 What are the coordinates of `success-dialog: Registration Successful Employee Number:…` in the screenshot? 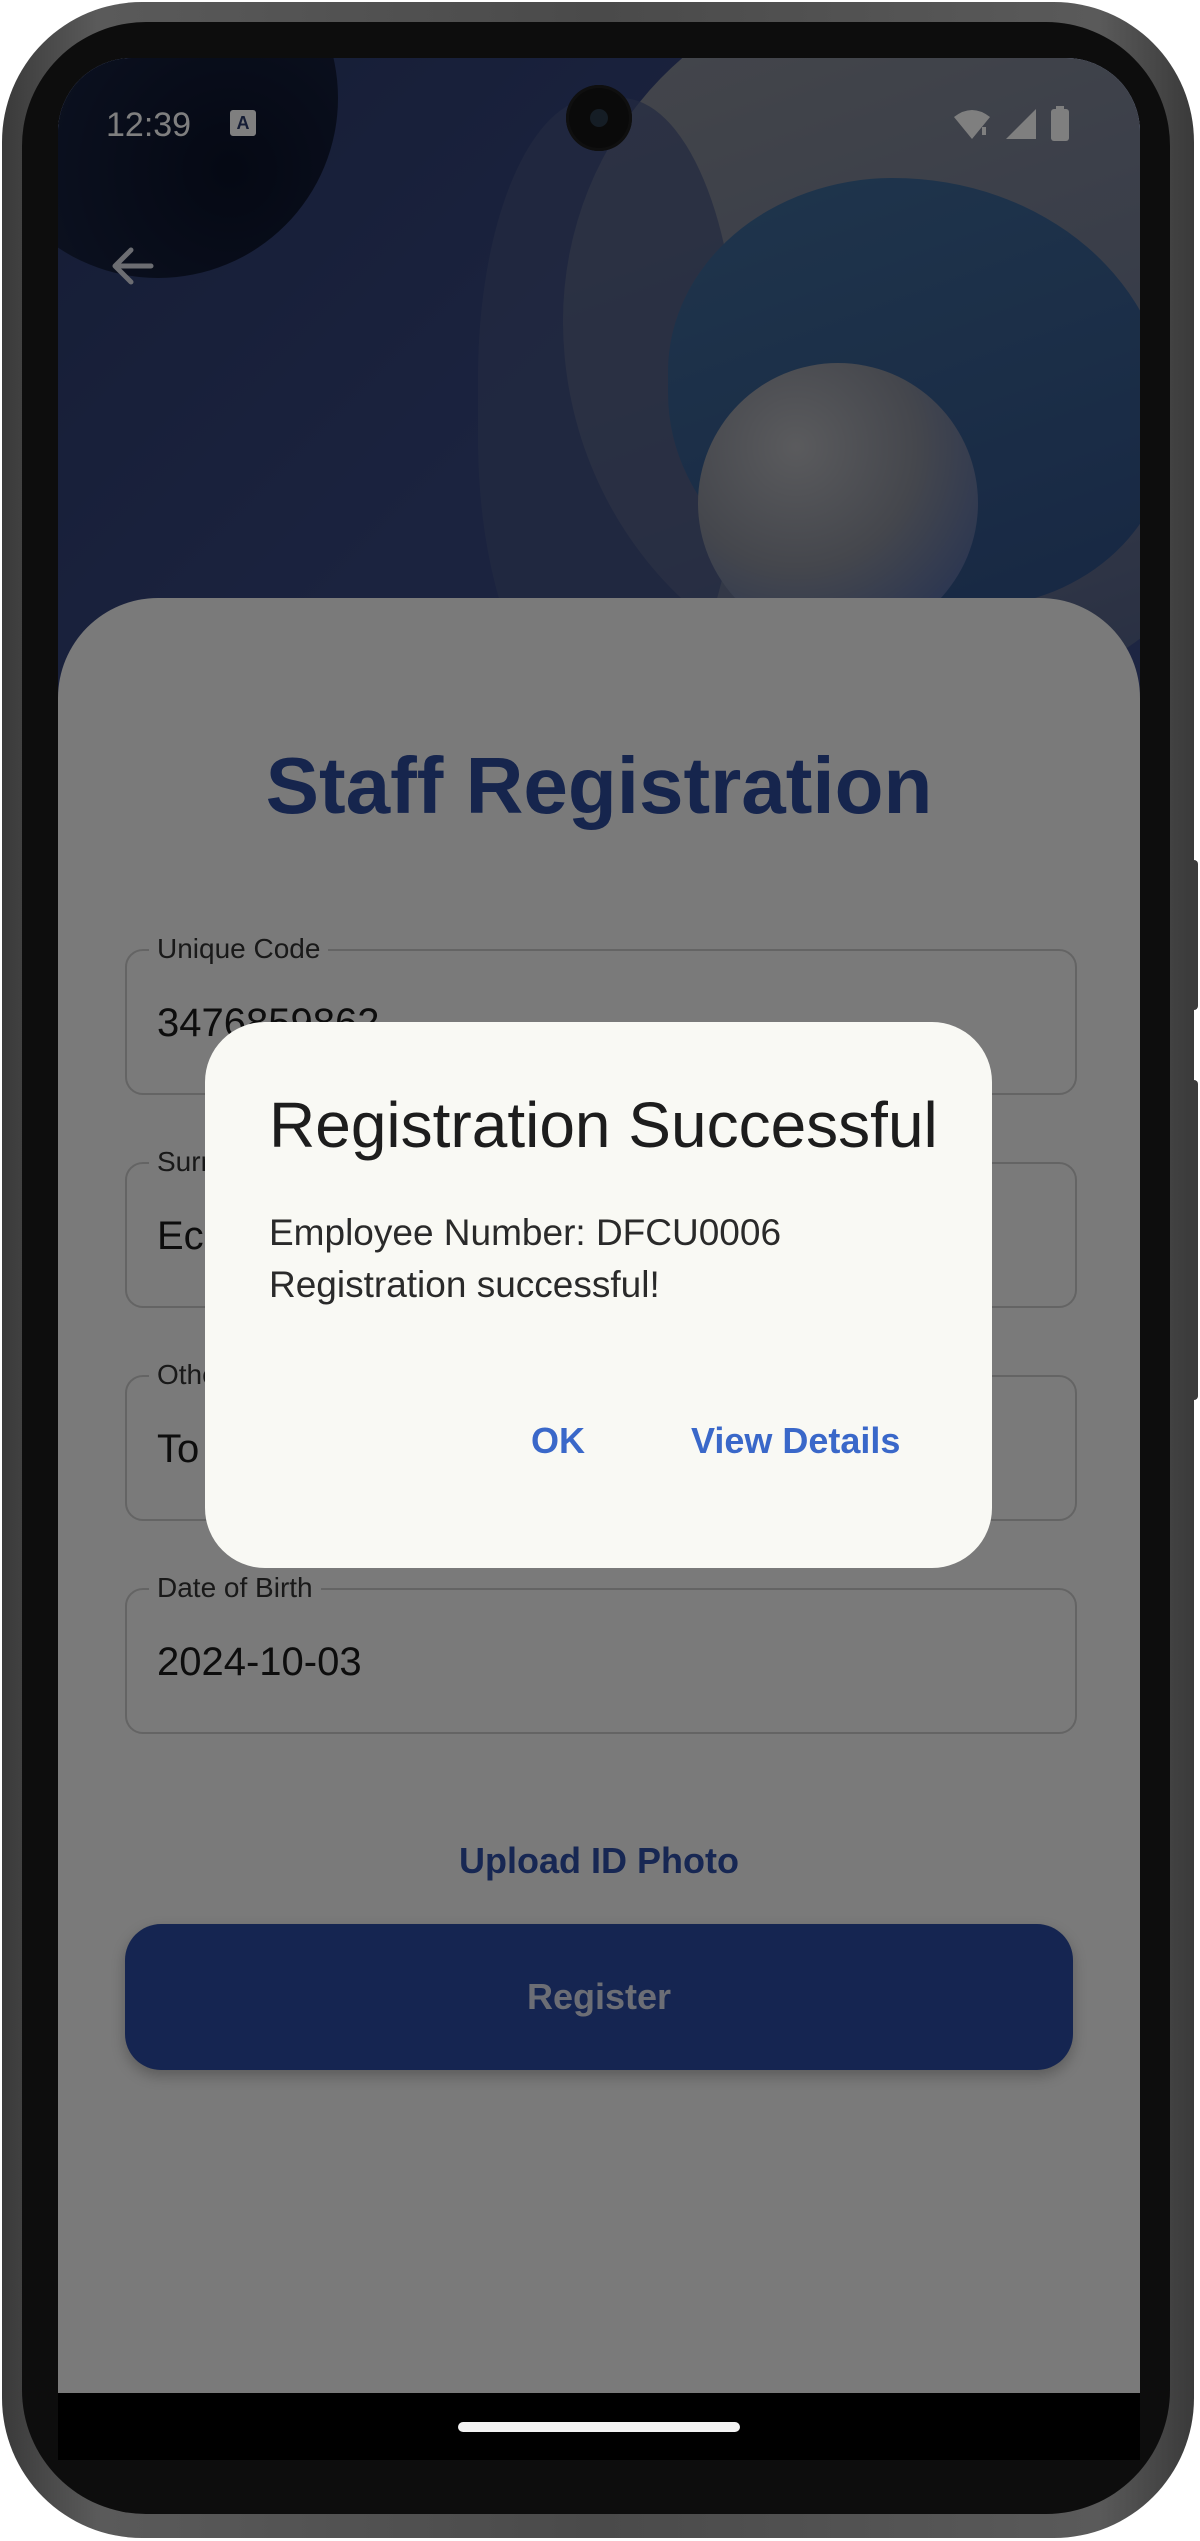 It's located at (598, 1295).